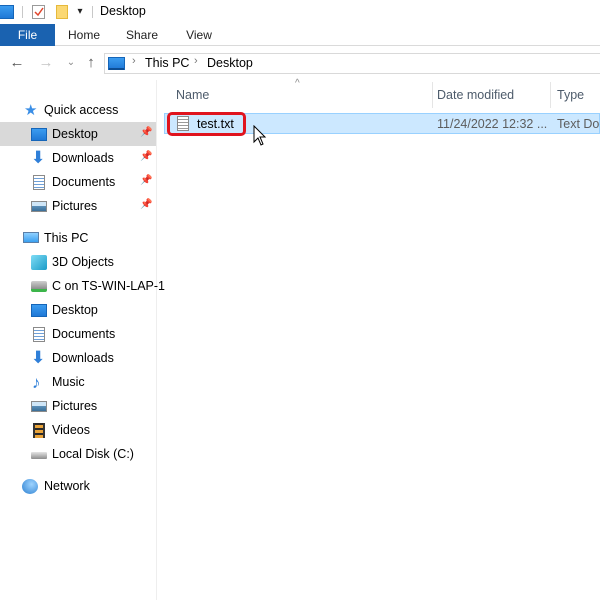  I want to click on arrow-up-icon: ↑, so click(91, 62).